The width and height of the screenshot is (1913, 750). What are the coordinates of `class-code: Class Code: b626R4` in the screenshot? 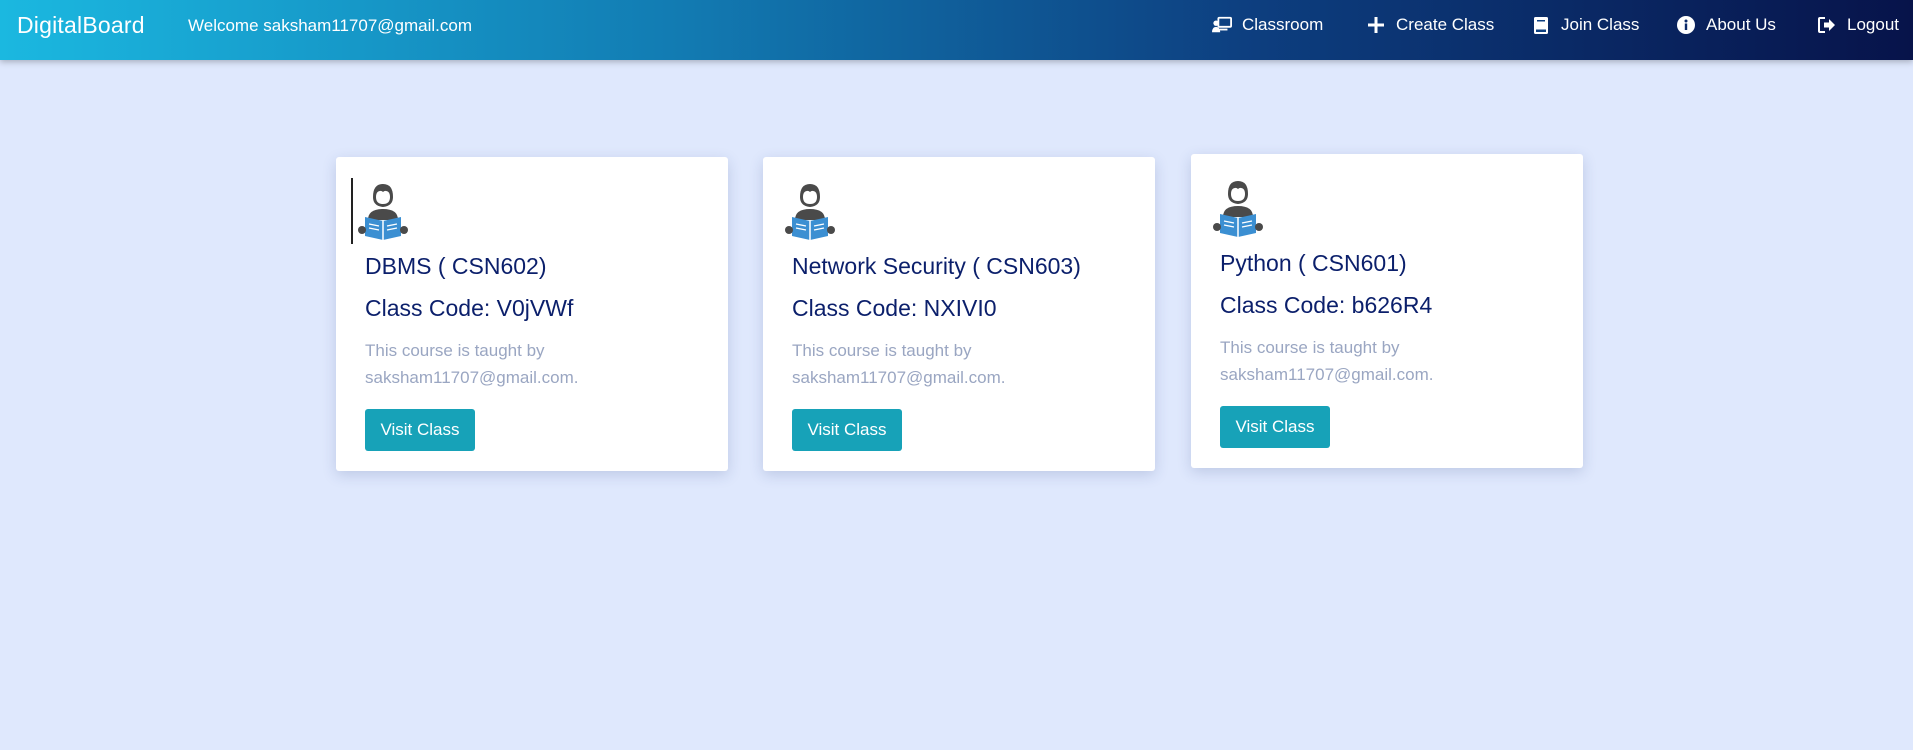 It's located at (1326, 305).